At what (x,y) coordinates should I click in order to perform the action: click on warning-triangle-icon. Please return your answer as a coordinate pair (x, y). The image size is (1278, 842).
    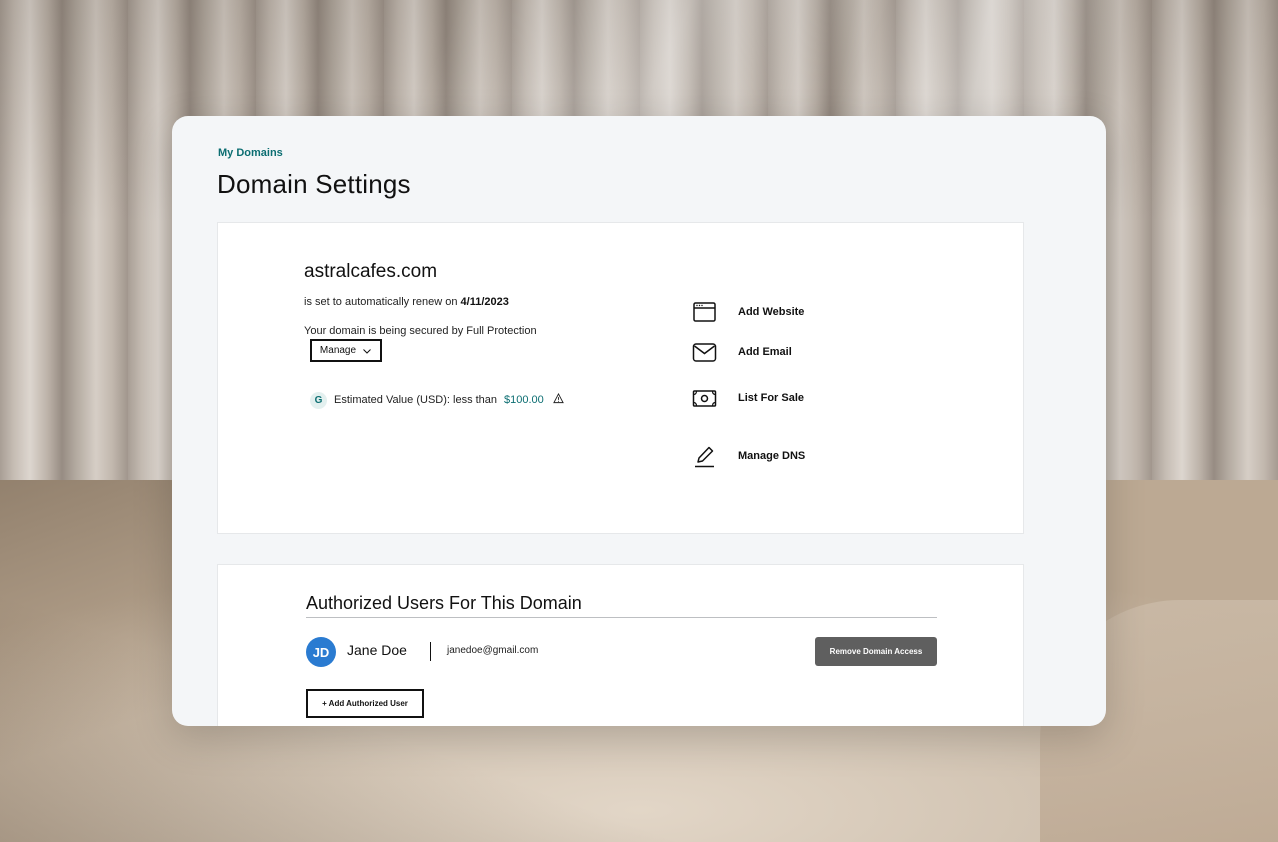
    Looking at the image, I should click on (558, 398).